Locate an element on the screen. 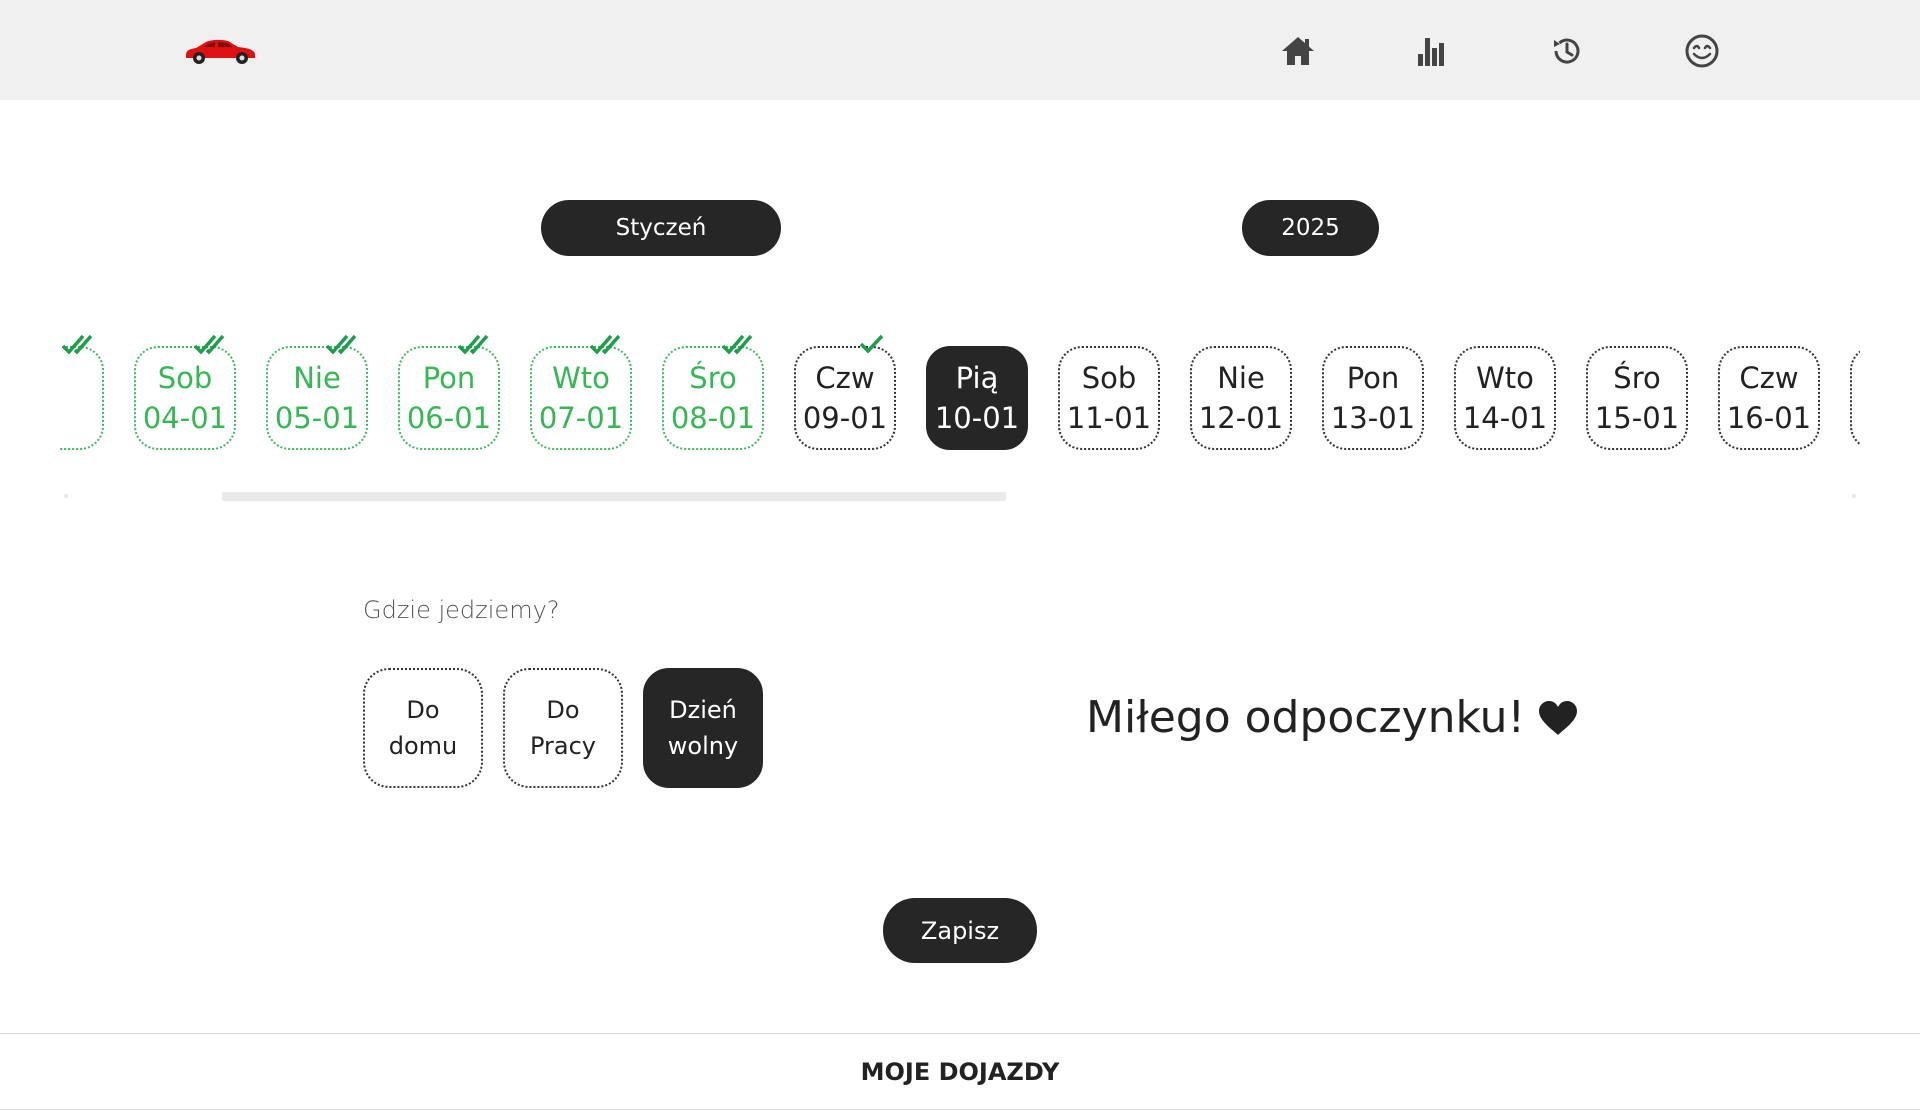 Image resolution: width=1920 pixels, height=1110 pixels. day-date: 04-01 is located at coordinates (185, 418).